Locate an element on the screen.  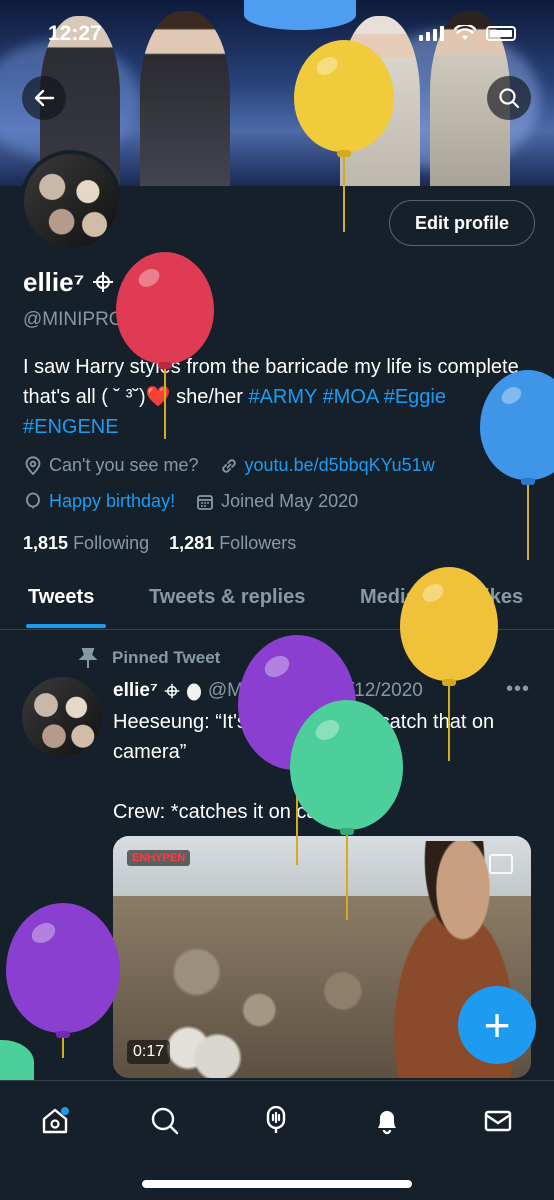
captions-icon is located at coordinates (501, 864).